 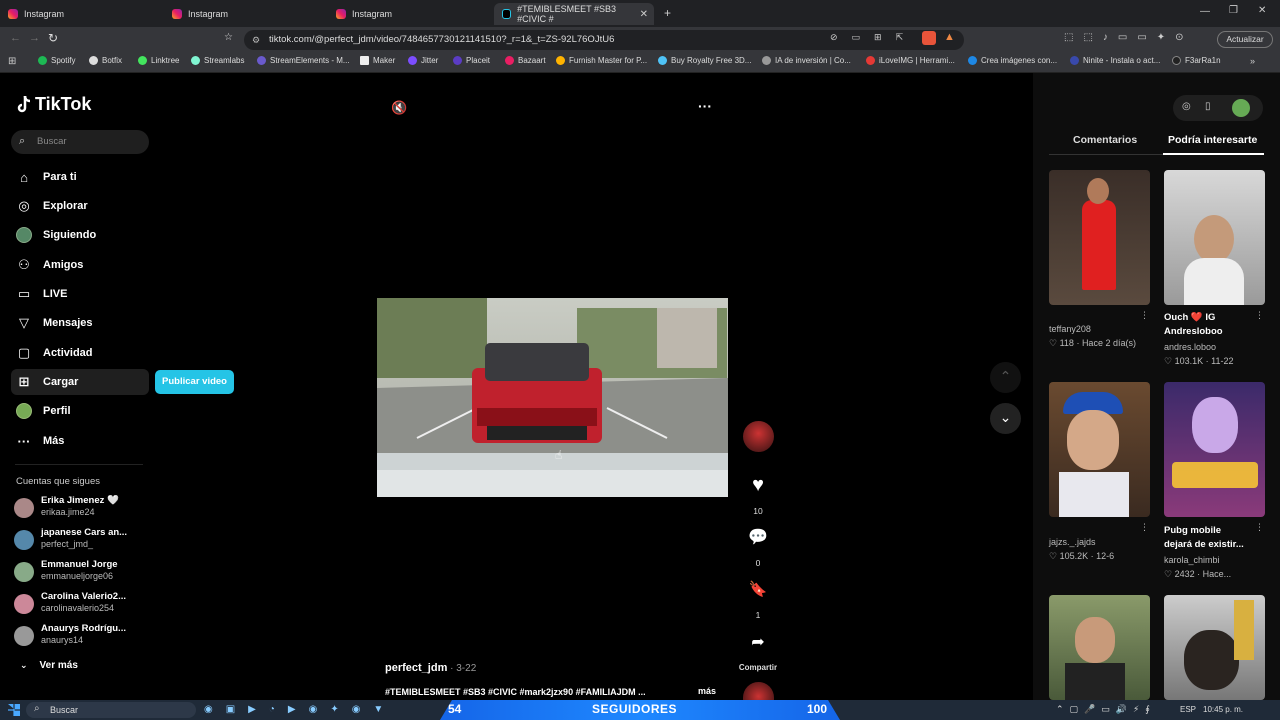 What do you see at coordinates (929, 38) in the screenshot?
I see `brave-shield-icon` at bounding box center [929, 38].